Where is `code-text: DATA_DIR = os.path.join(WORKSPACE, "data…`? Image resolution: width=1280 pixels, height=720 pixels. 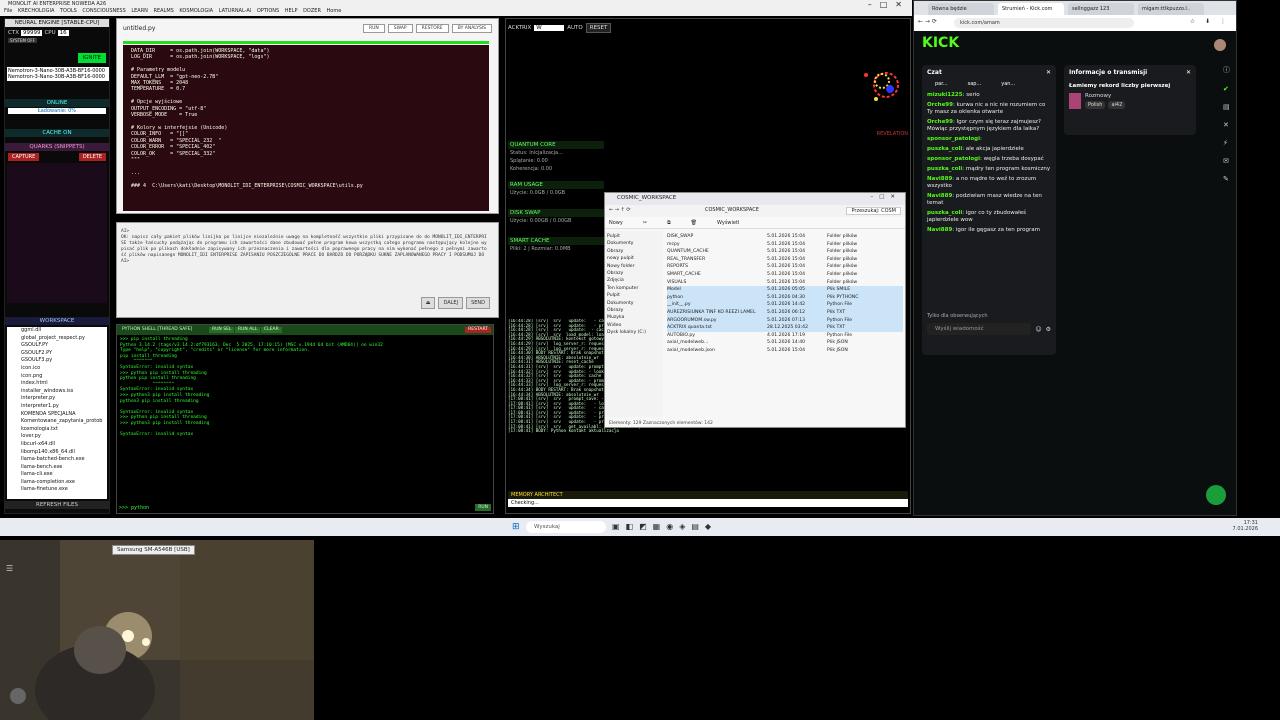 code-text: DATA_DIR = os.path.join(WORKSPACE, "data… is located at coordinates (306, 128).